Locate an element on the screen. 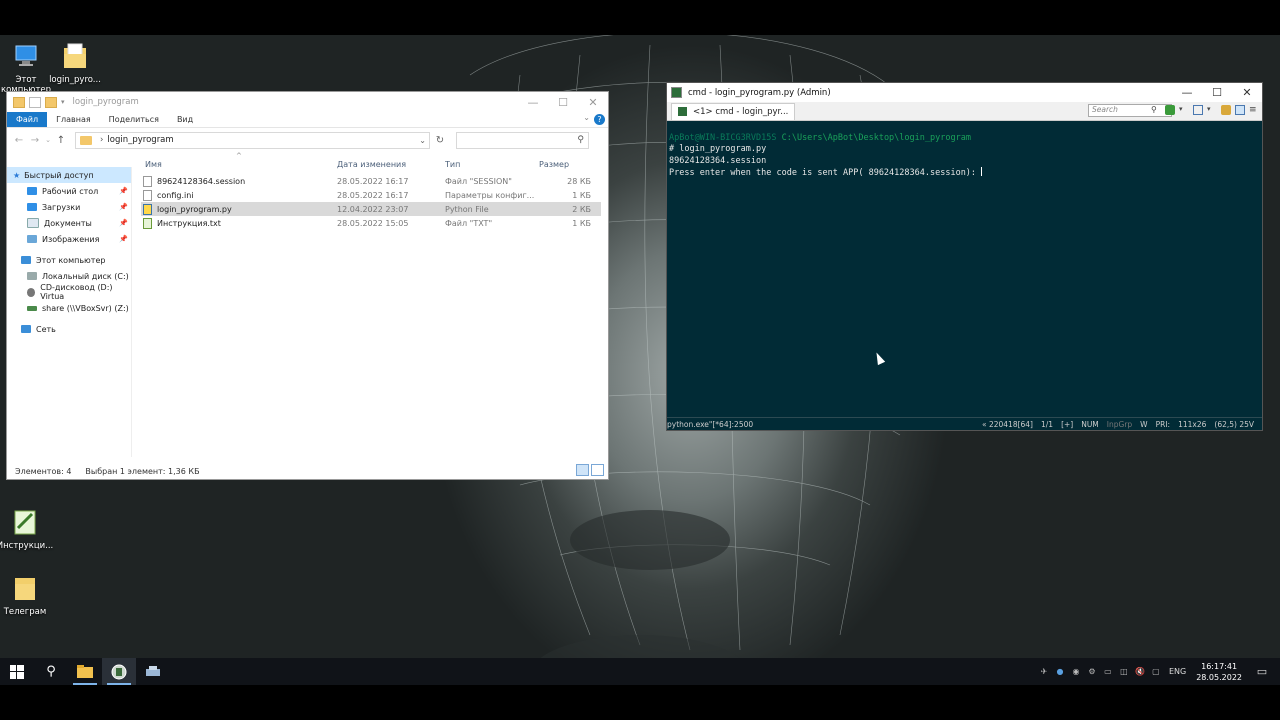 The height and width of the screenshot is (720, 1280). menu-icon: ≡ is located at coordinates (1254, 110).